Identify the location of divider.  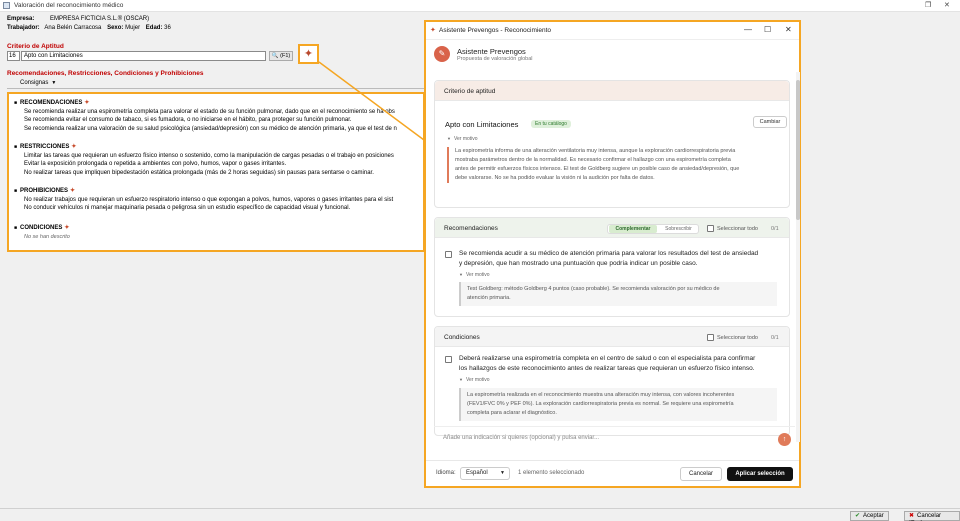
(216, 88).